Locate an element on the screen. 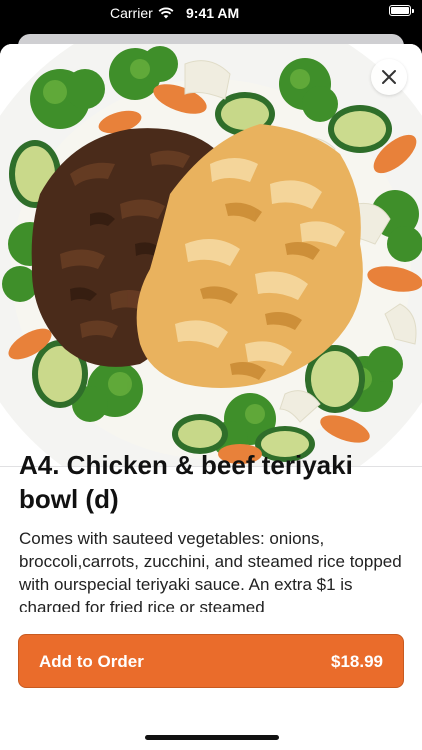 The image size is (422, 750). close-button is located at coordinates (389, 77).